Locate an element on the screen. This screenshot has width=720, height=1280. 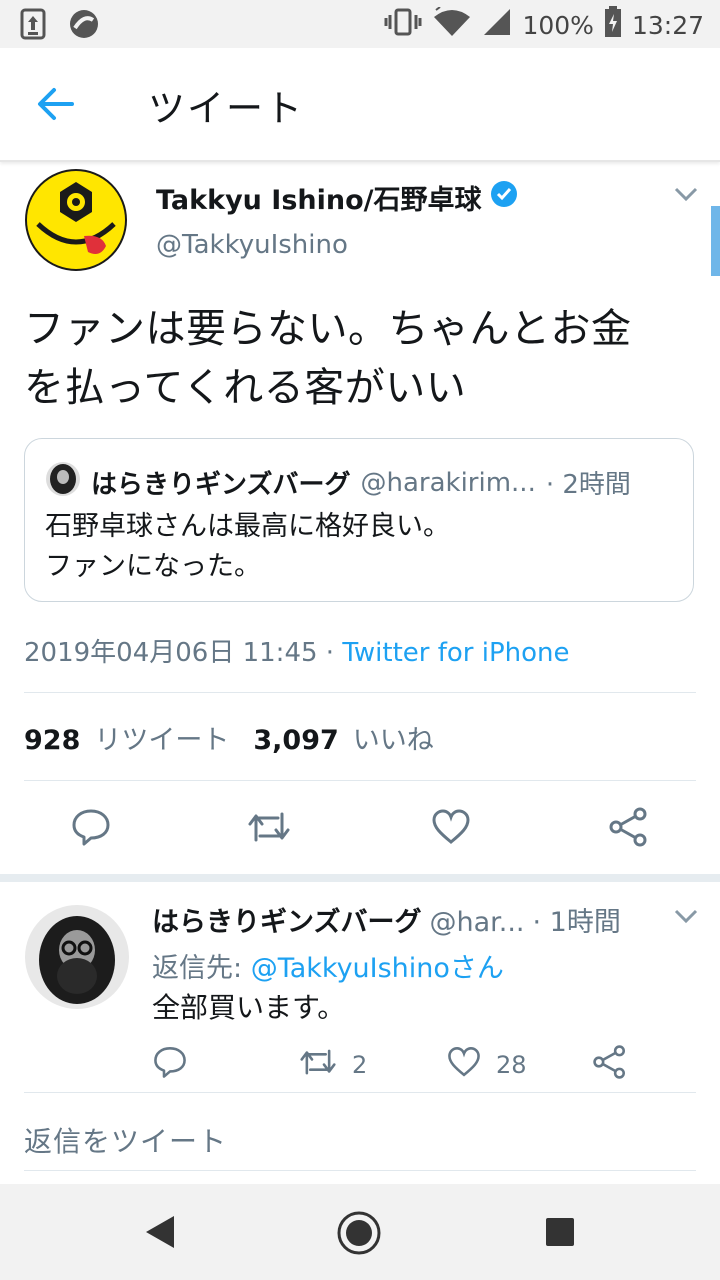
author-name: Takkyu Ishino/石野卓球 is located at coordinates (319, 197).